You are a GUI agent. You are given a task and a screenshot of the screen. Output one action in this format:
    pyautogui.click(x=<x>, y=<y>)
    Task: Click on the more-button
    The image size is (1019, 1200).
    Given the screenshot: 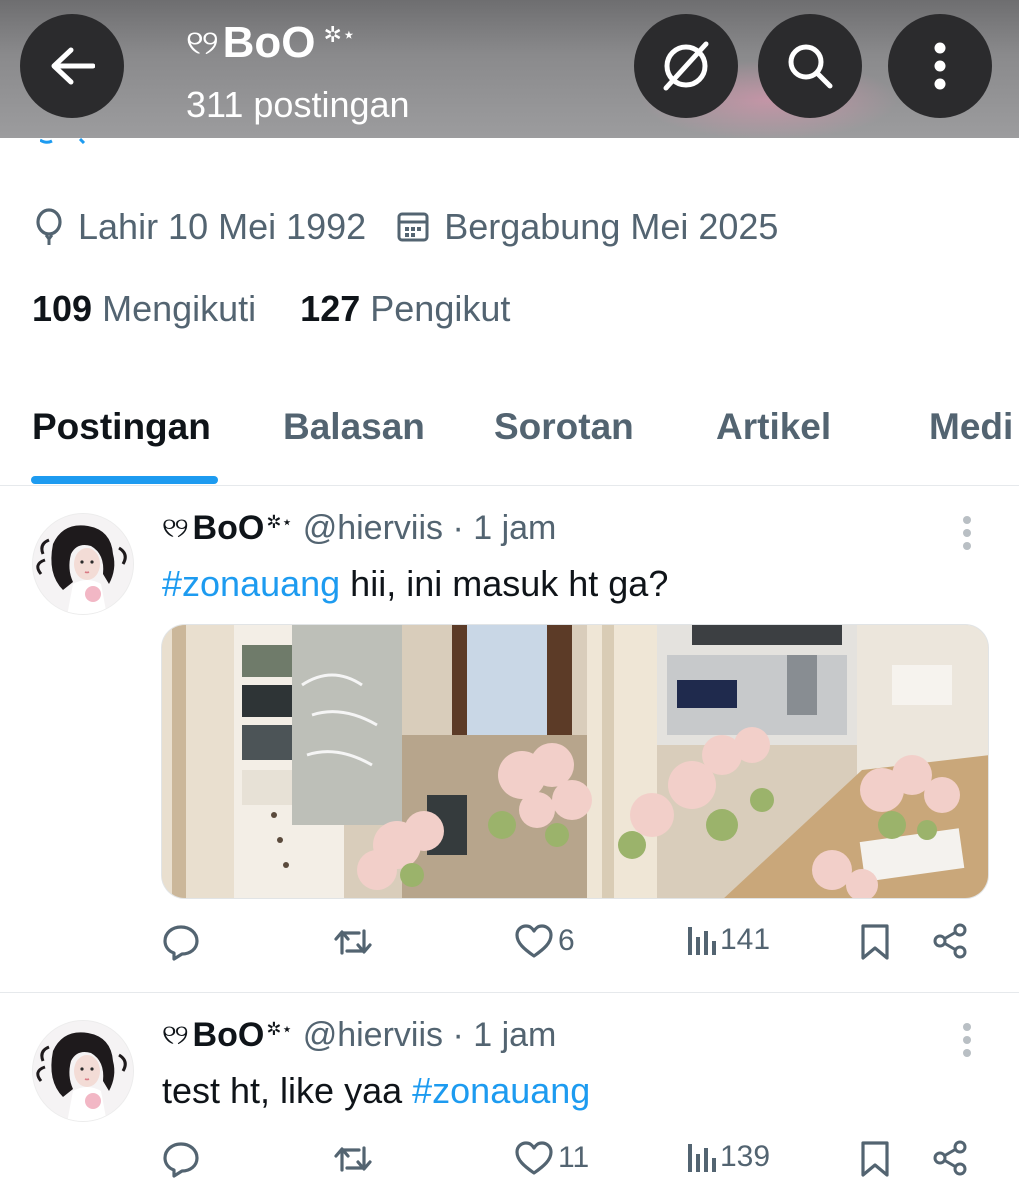 What is the action you would take?
    pyautogui.click(x=940, y=66)
    